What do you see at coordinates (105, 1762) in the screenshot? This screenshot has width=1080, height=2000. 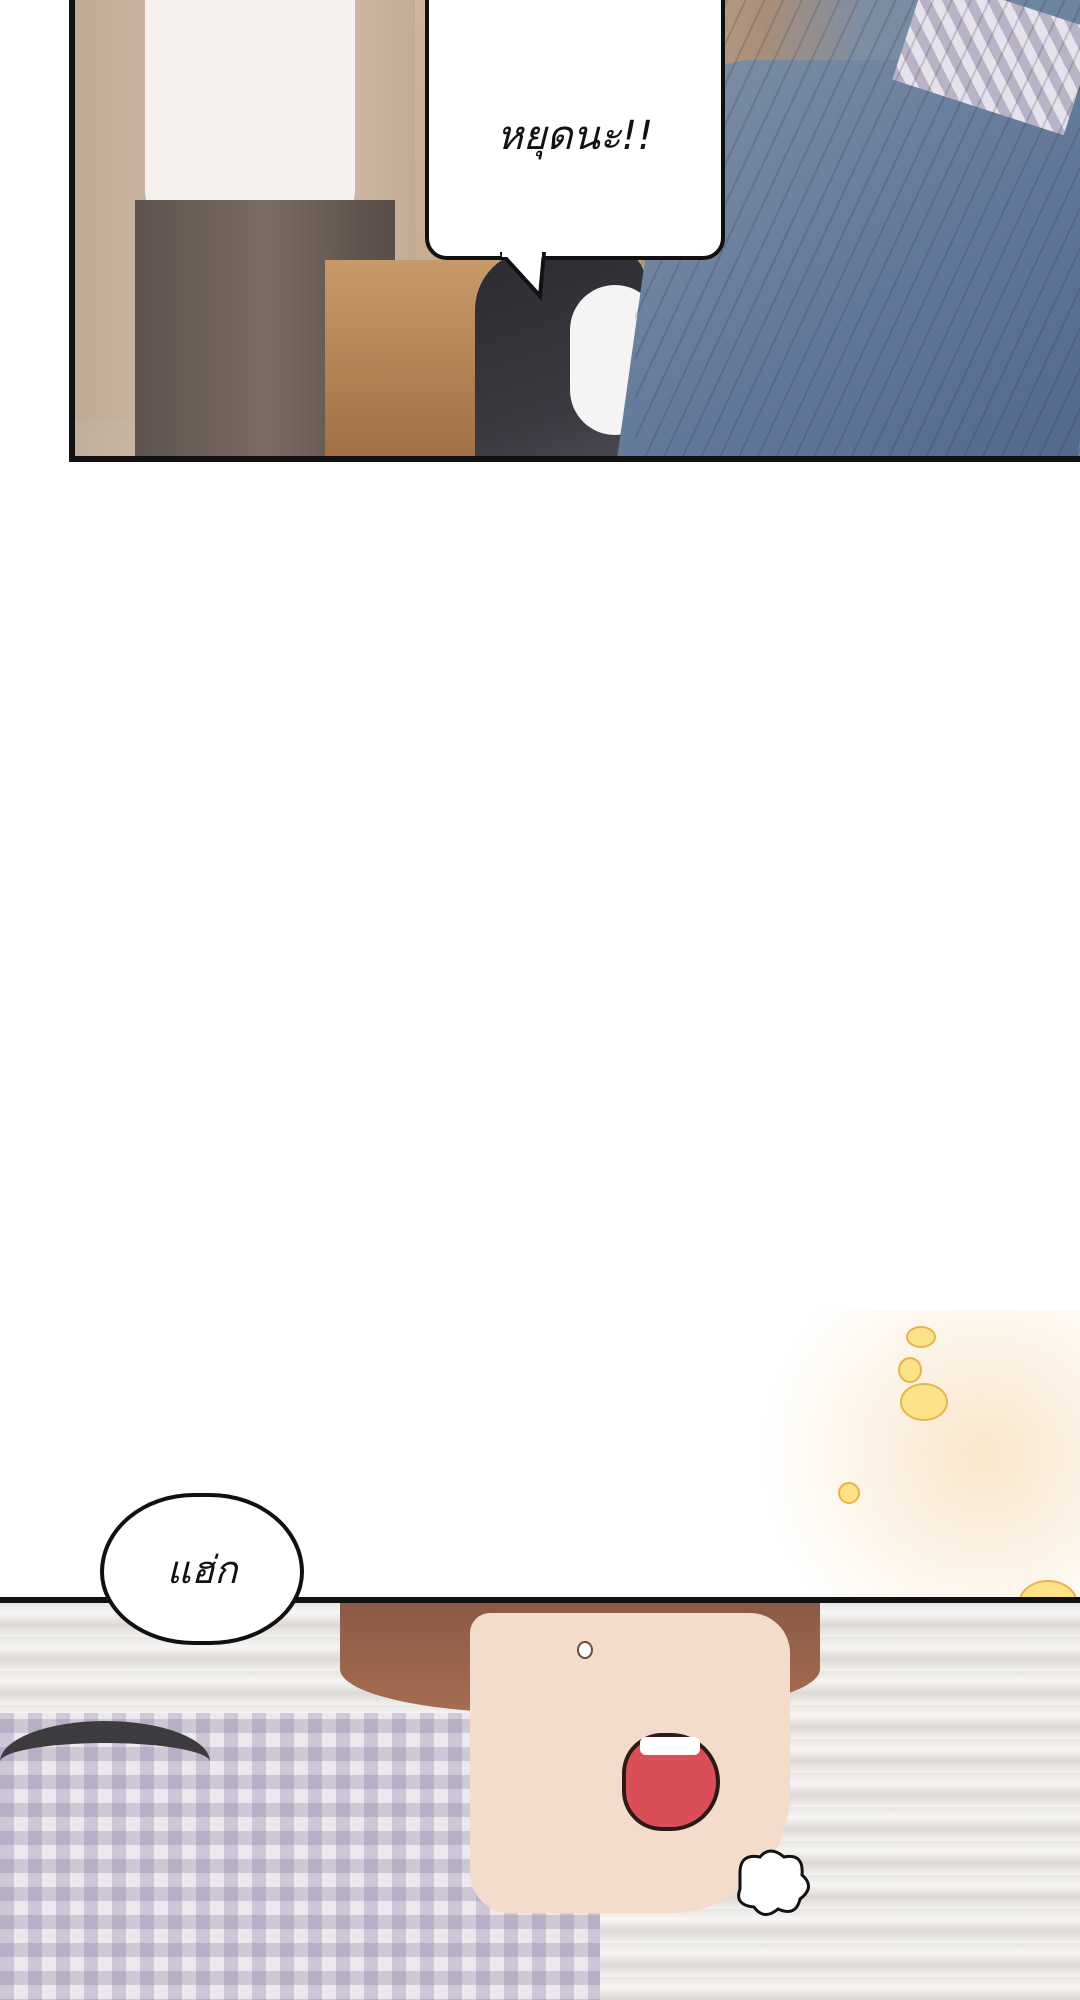 I see `character-bag-strap` at bounding box center [105, 1762].